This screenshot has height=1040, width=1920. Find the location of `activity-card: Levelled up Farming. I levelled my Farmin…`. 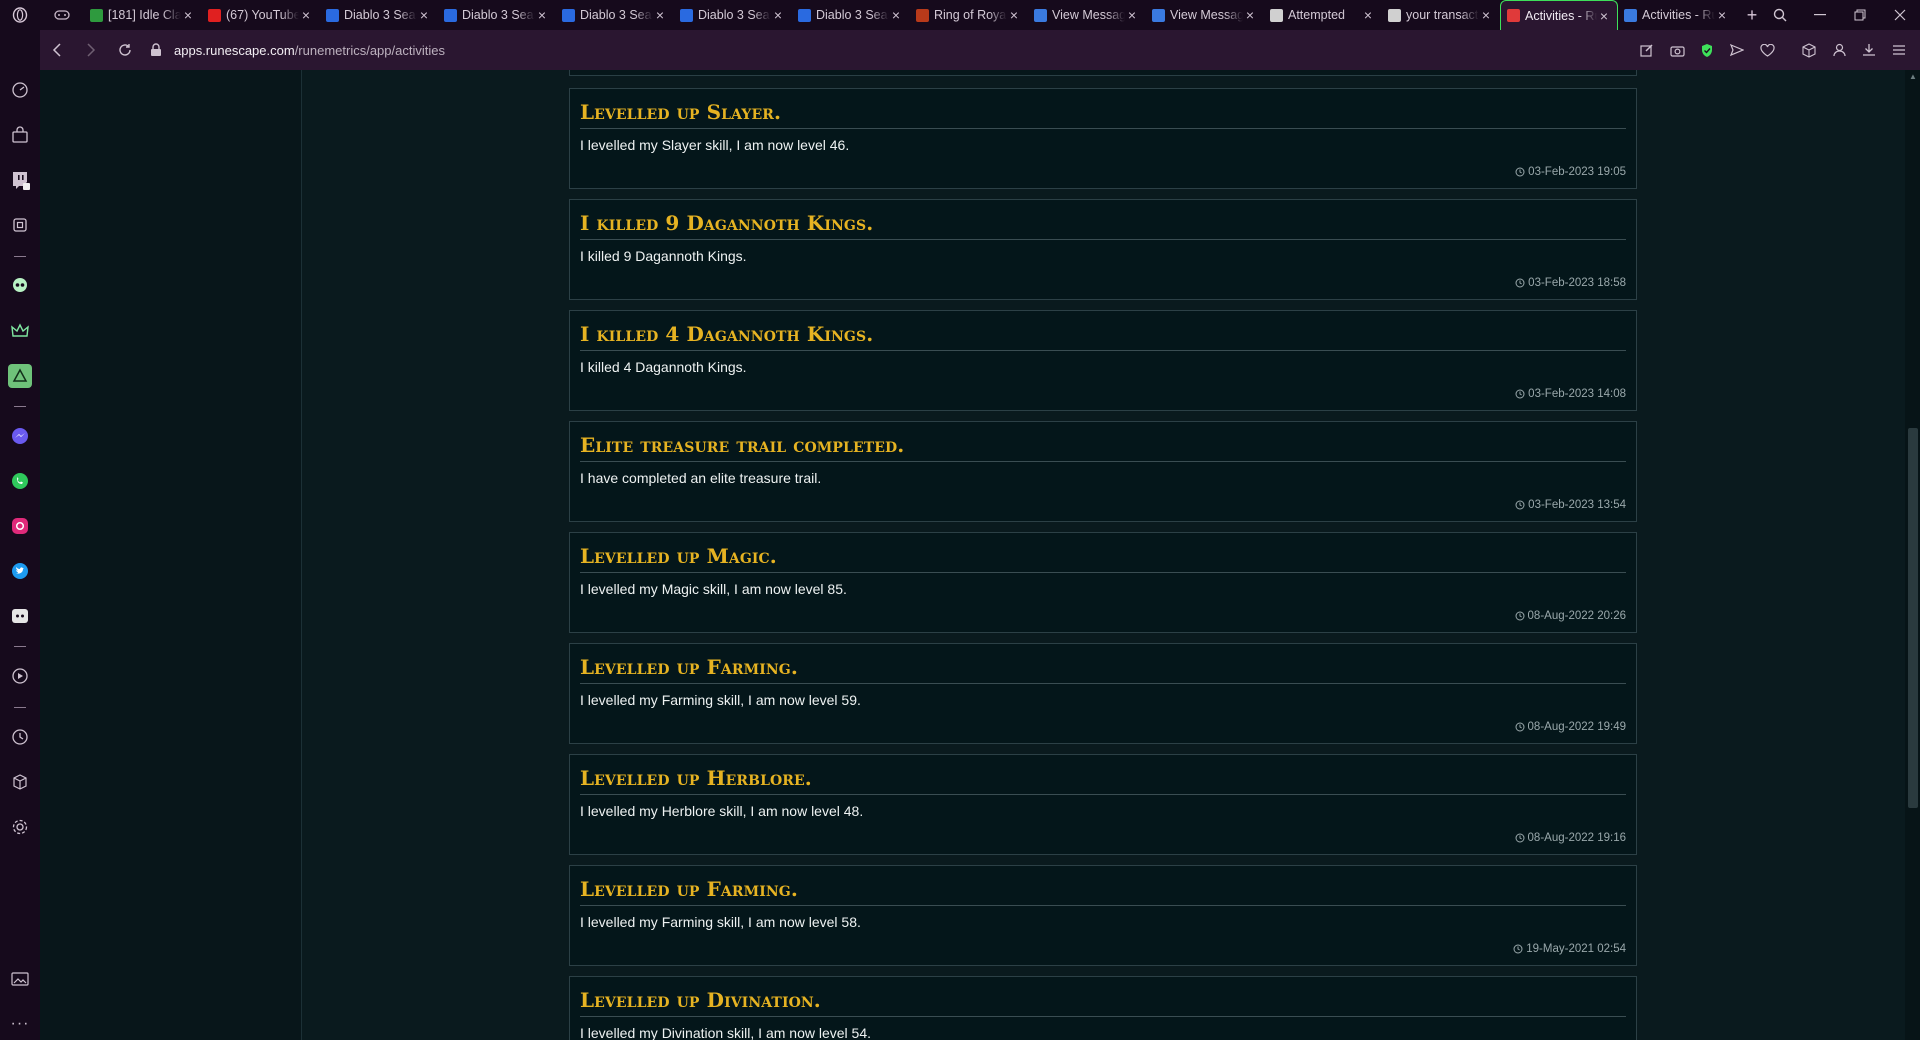

activity-card: Levelled up Farming. I levelled my Farmin… is located at coordinates (1103, 915).